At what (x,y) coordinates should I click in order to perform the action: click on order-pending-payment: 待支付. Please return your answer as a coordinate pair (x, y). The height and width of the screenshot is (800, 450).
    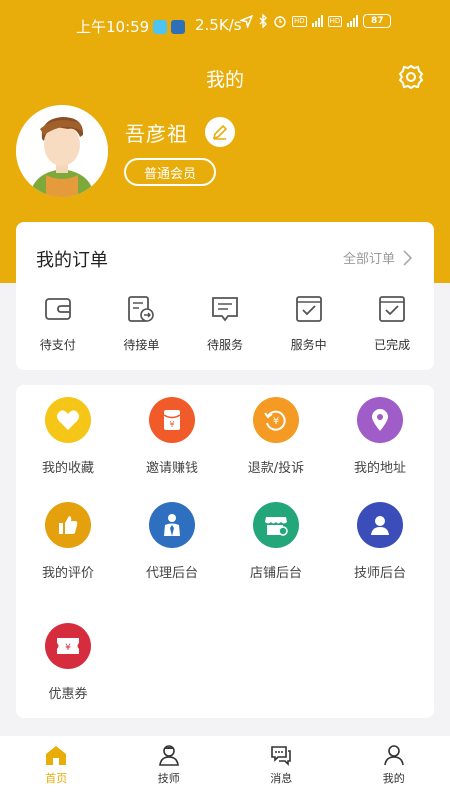
    Looking at the image, I should click on (58, 323).